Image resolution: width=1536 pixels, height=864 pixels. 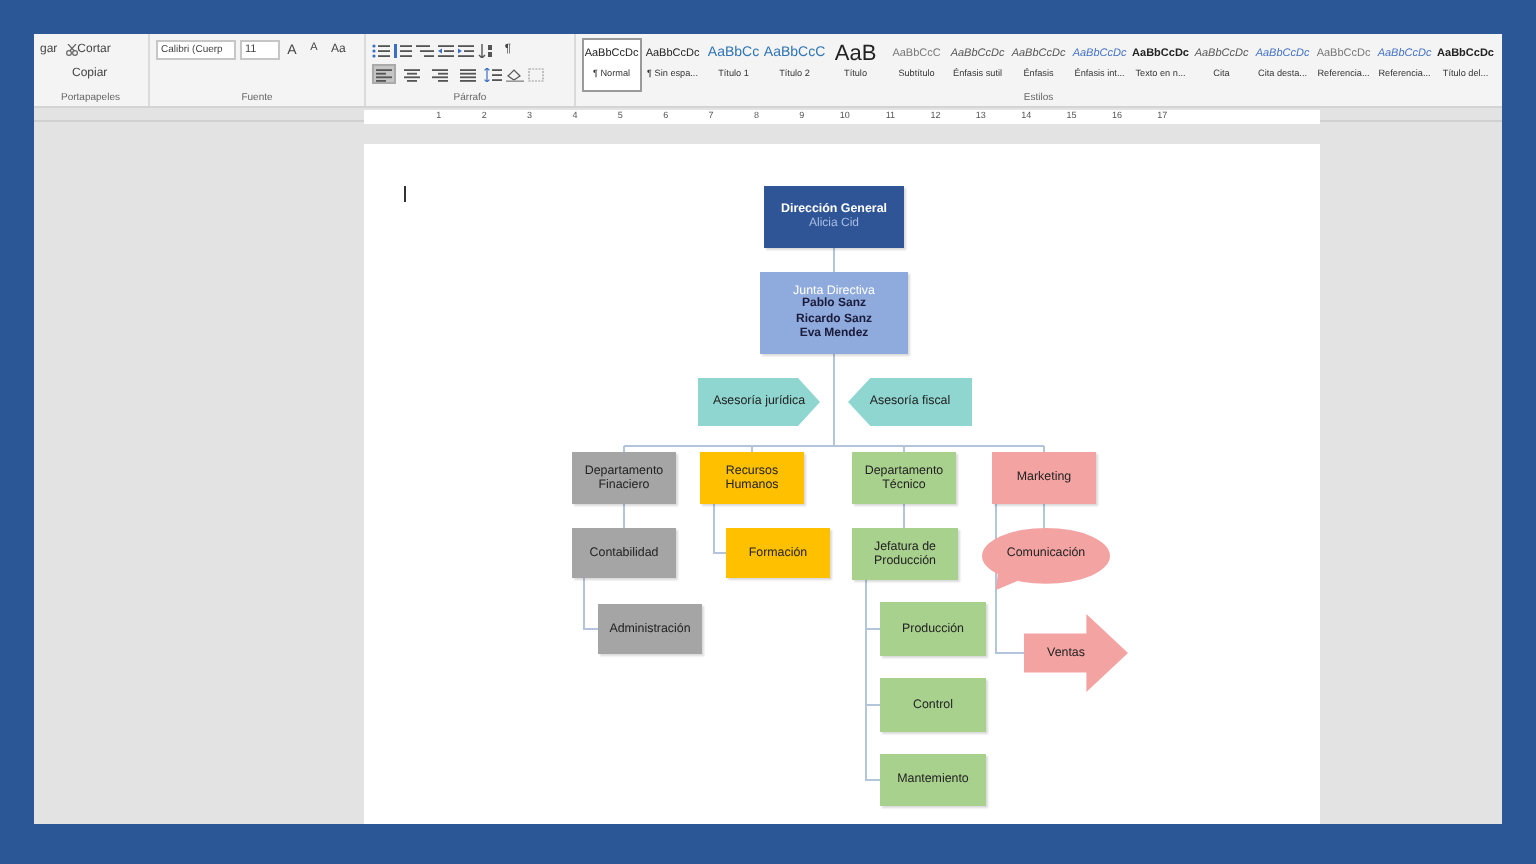 What do you see at coordinates (384, 74) in the screenshot?
I see `align-left-button` at bounding box center [384, 74].